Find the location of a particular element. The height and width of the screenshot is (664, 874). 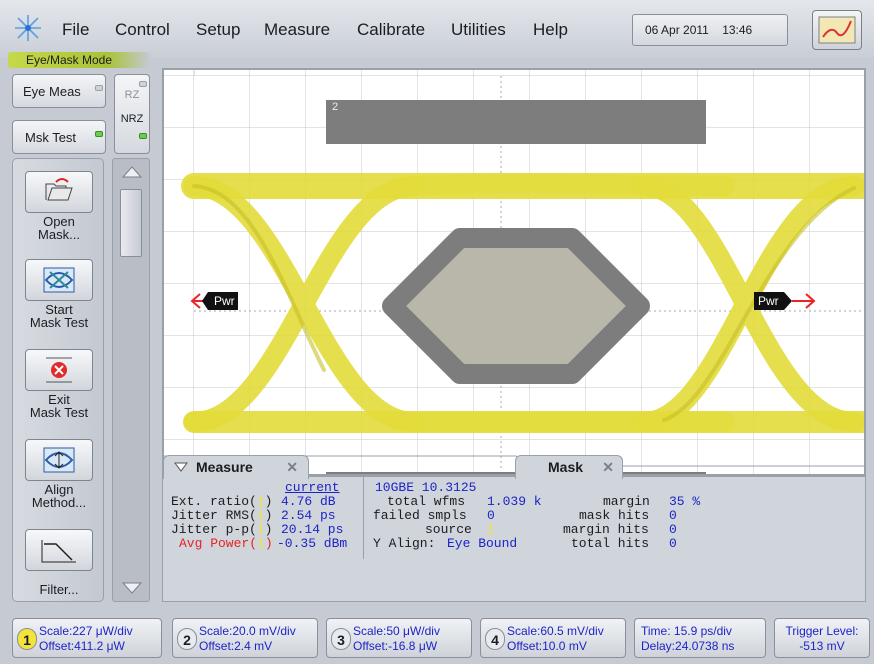

date-time-display: 06 Apr 2011 13:46 is located at coordinates (710, 30).